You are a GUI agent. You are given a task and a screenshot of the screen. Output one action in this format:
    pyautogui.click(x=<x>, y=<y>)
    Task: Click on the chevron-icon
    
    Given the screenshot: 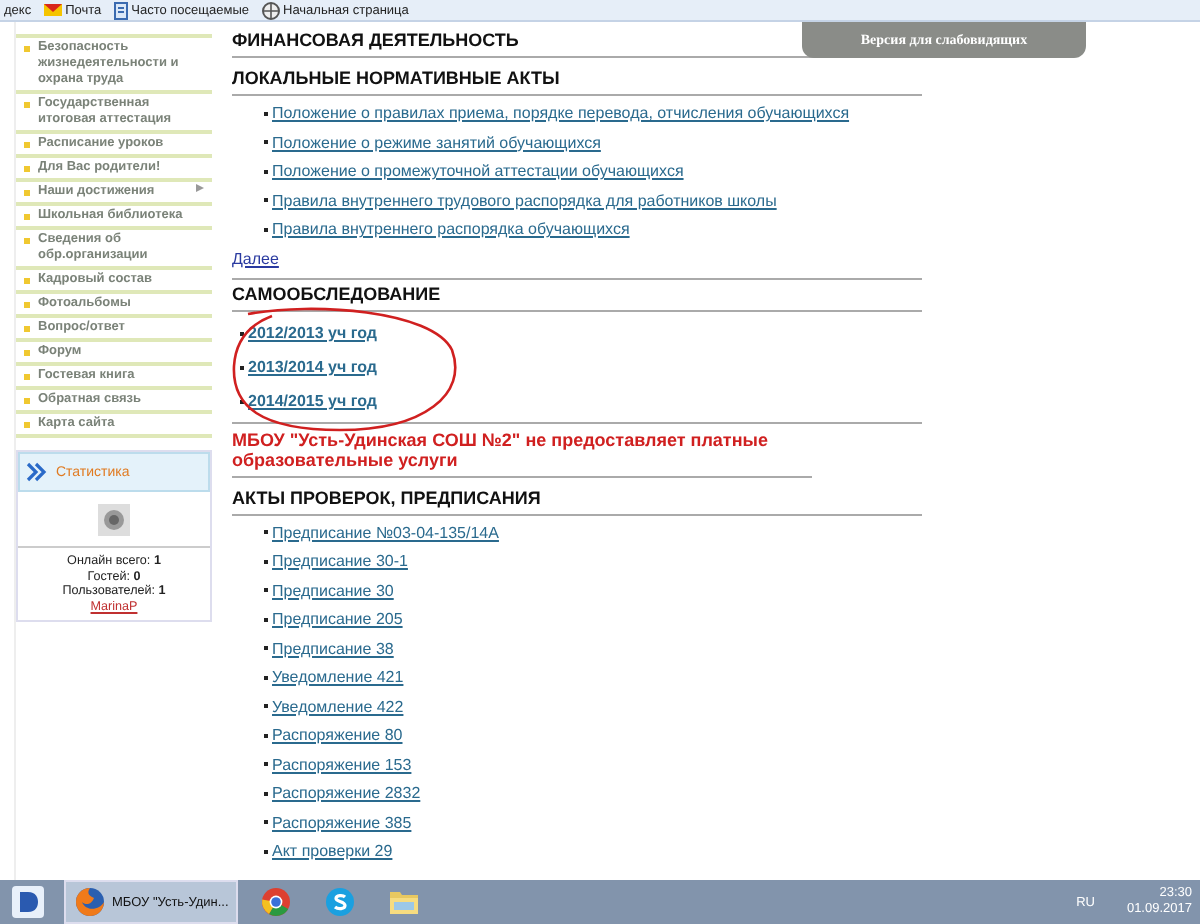 What is the action you would take?
    pyautogui.click(x=37, y=472)
    